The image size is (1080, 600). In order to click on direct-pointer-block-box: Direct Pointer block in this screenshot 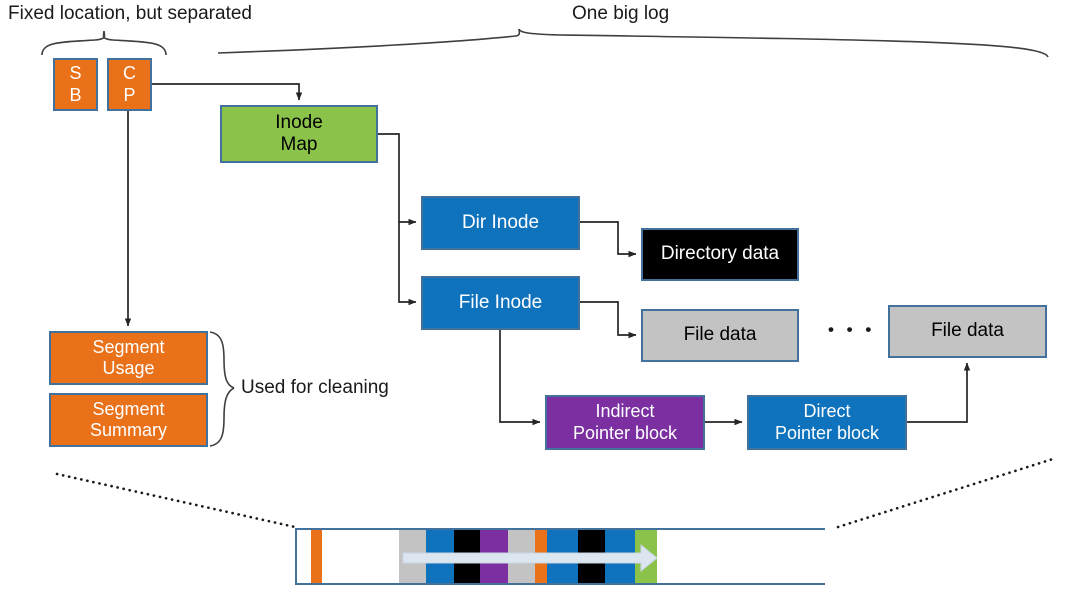, I will do `click(827, 422)`.